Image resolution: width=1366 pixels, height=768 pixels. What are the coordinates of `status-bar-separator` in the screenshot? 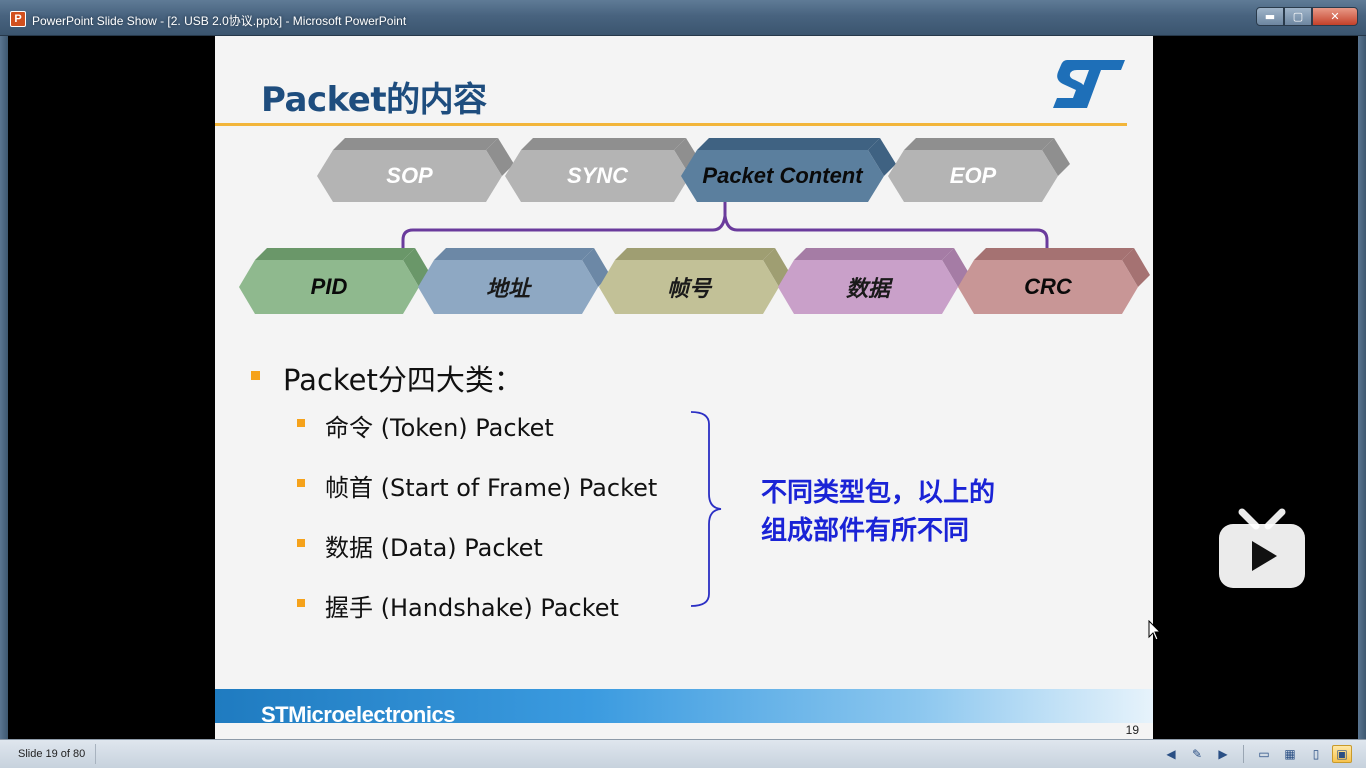 It's located at (1243, 754).